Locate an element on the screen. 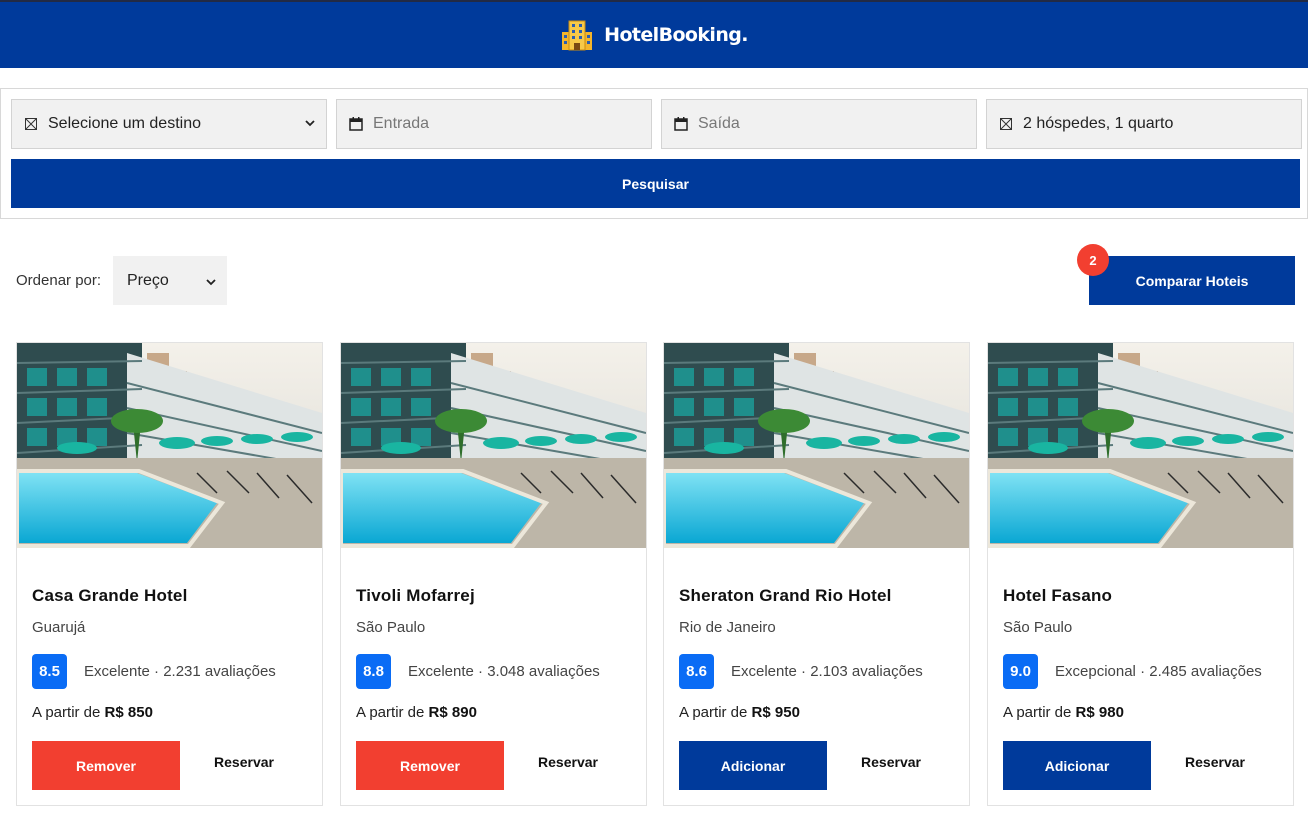  hotel-name: Casa Grande Hotel is located at coordinates (110, 596).